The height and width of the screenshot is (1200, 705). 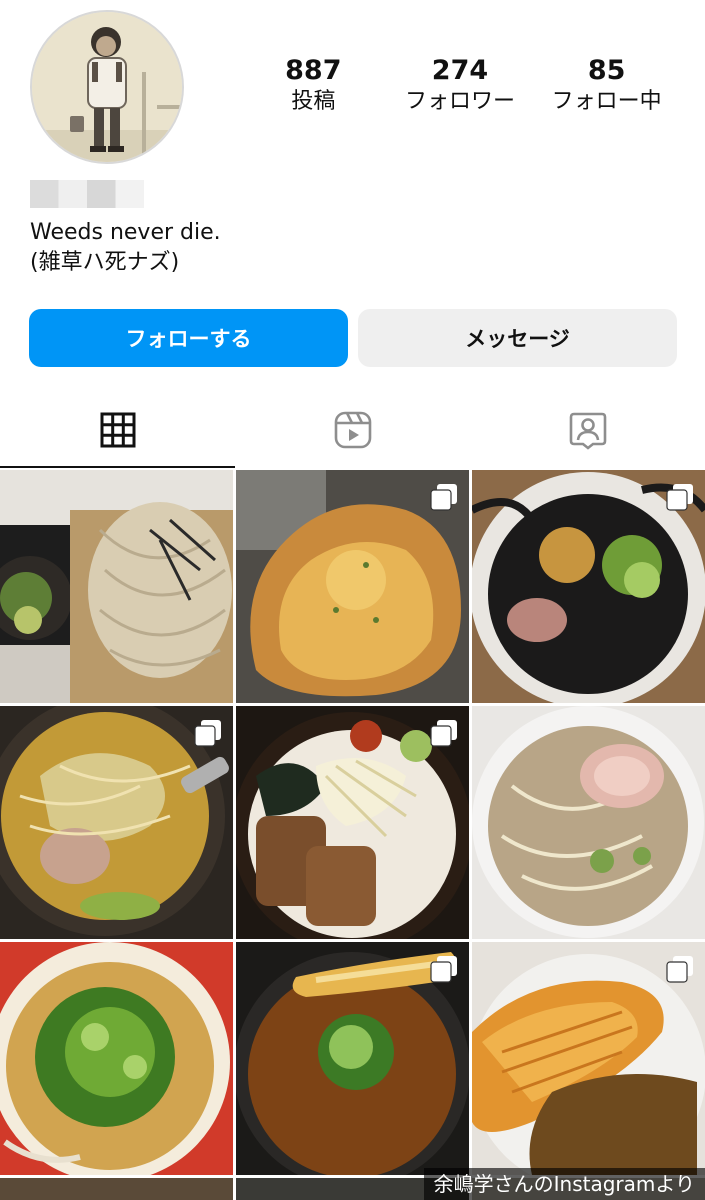 I want to click on post-image-soba, so click(x=116, y=586).